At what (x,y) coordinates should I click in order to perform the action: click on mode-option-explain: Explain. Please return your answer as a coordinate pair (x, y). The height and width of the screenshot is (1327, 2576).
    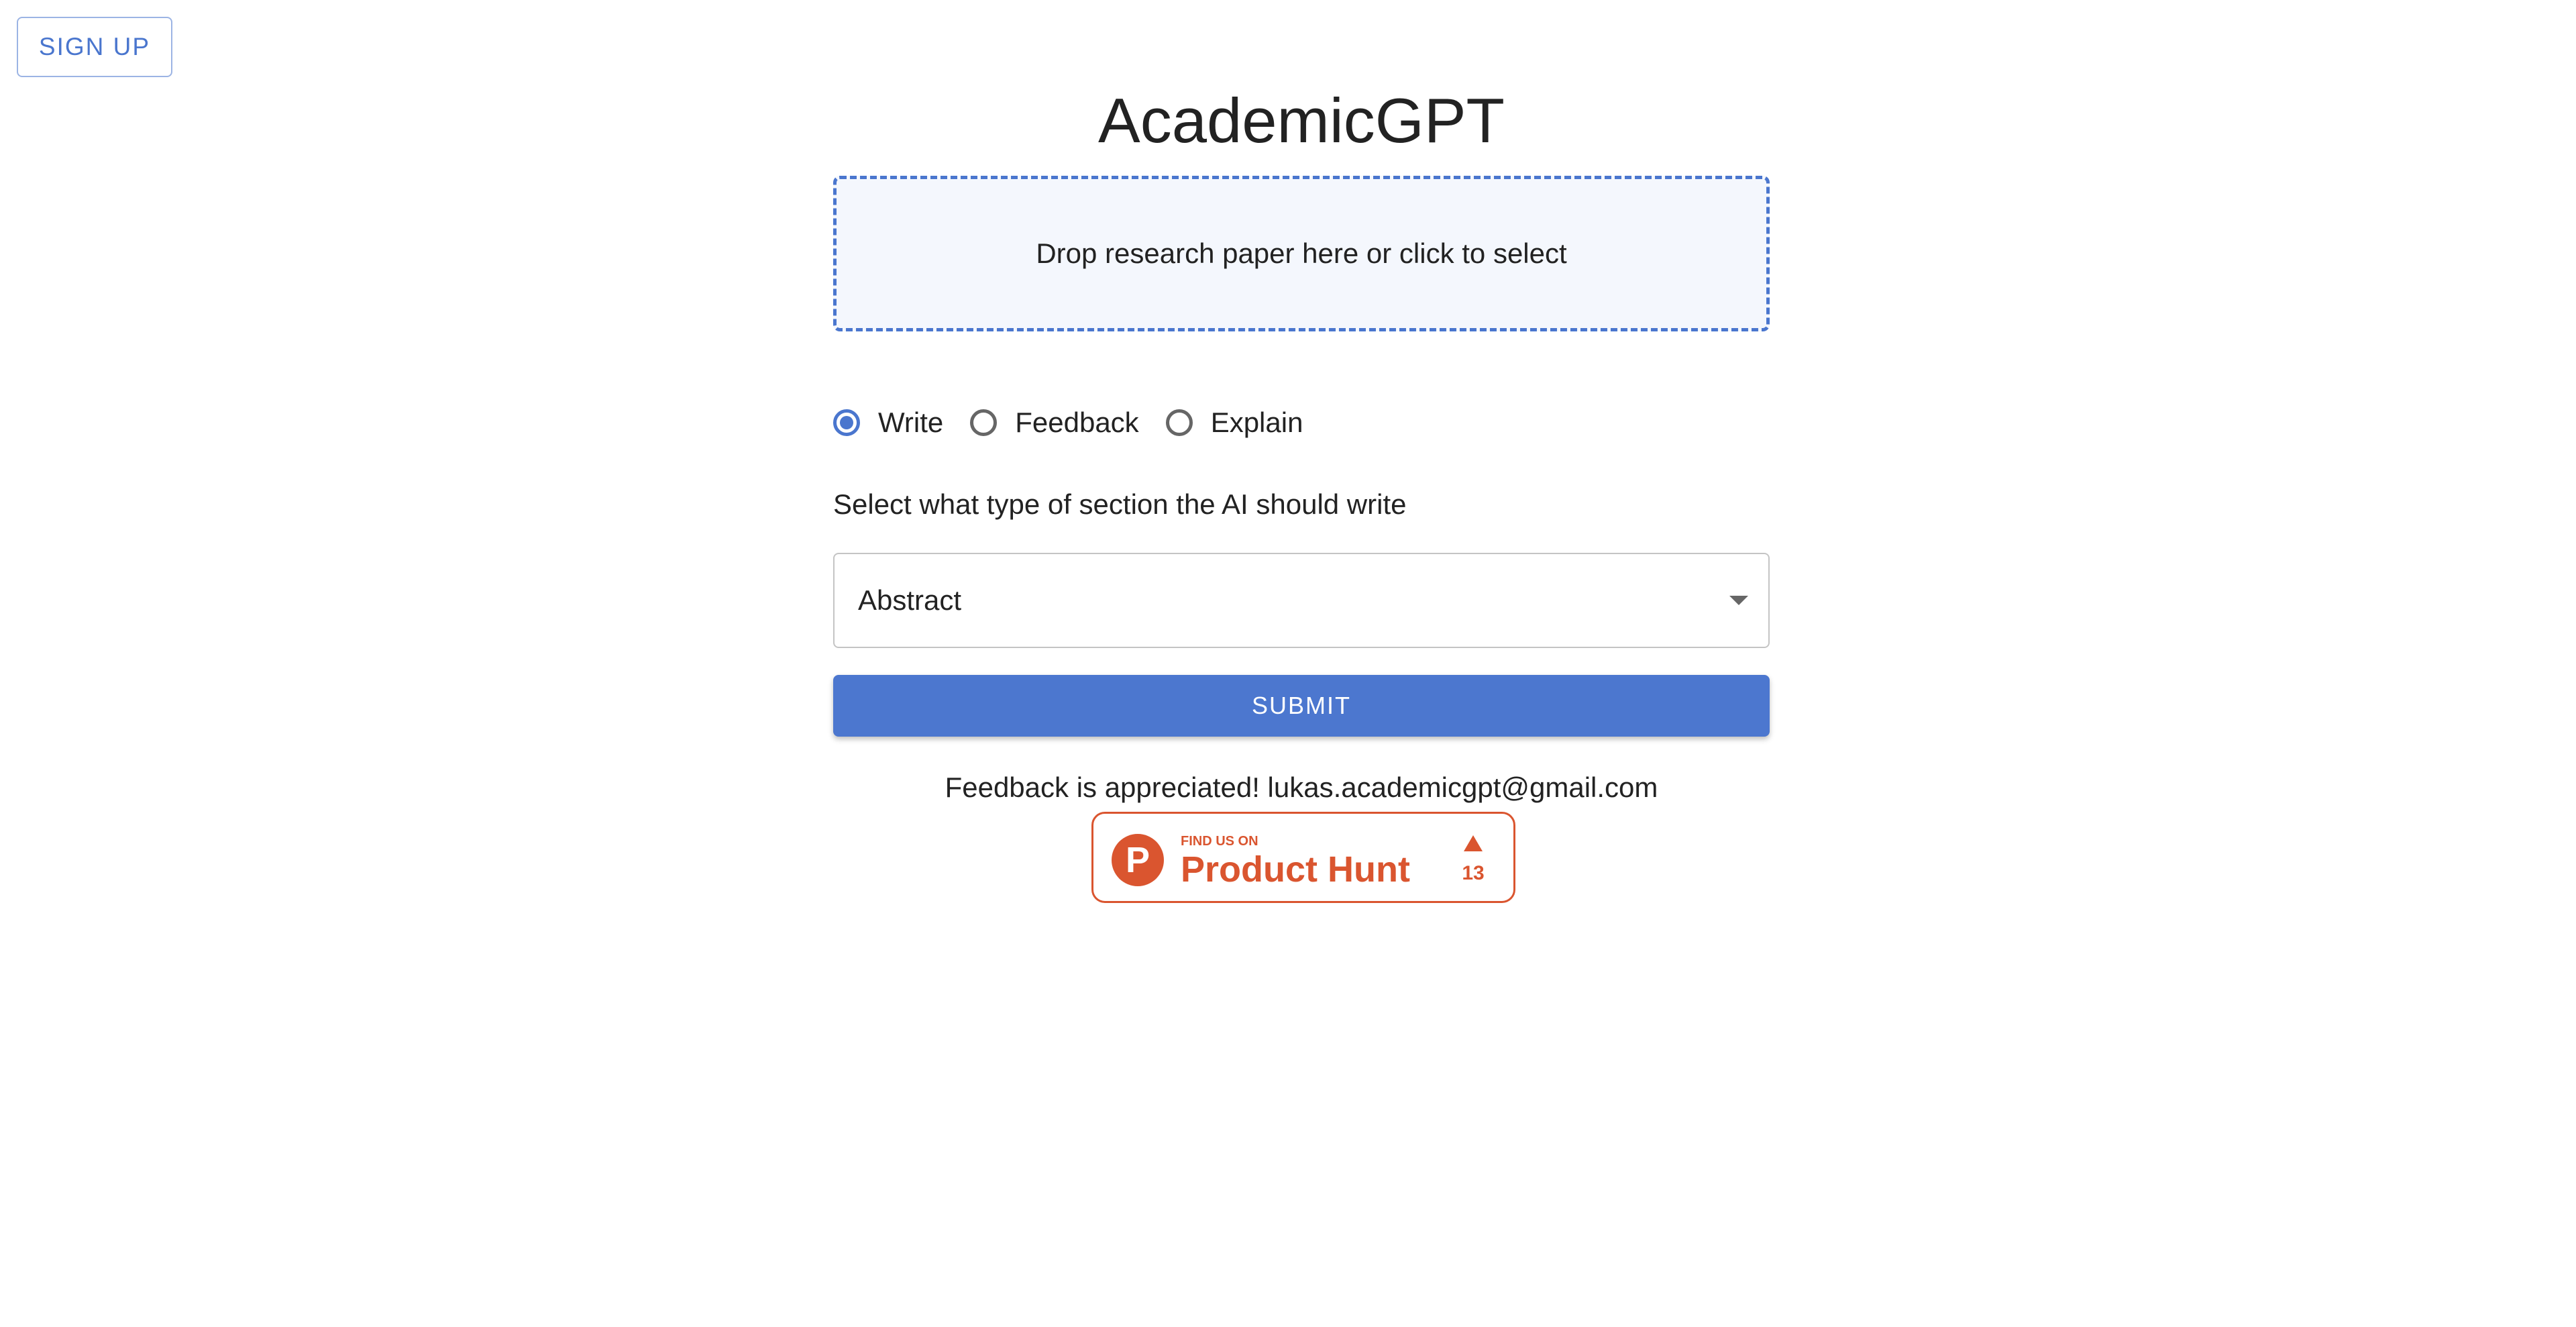
    Looking at the image, I should click on (1234, 423).